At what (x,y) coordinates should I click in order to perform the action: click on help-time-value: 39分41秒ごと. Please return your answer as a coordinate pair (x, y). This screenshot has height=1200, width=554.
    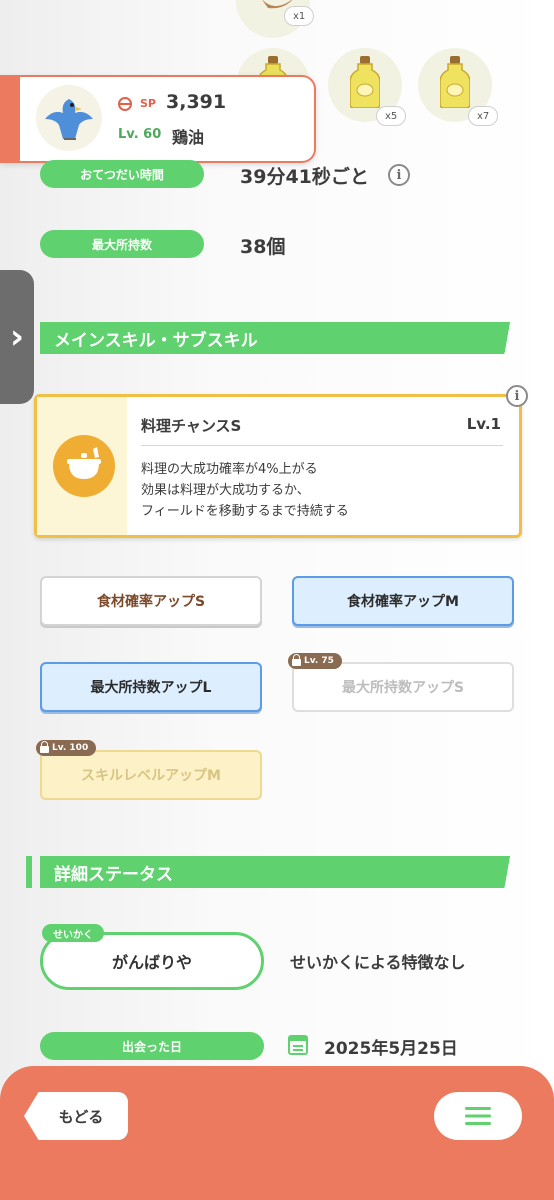
    Looking at the image, I should click on (304, 177).